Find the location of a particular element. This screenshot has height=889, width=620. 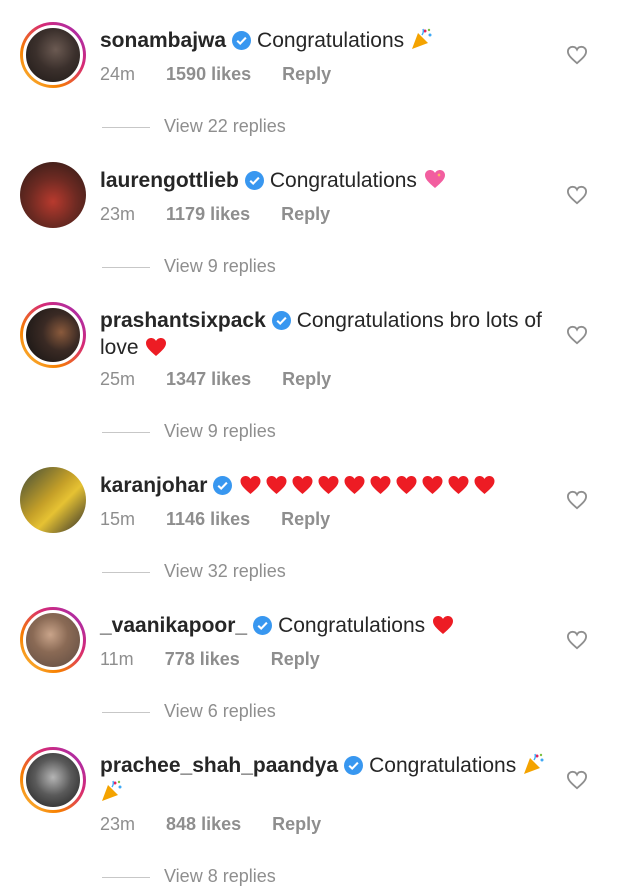

sparkling-heart-icon is located at coordinates (434, 179).